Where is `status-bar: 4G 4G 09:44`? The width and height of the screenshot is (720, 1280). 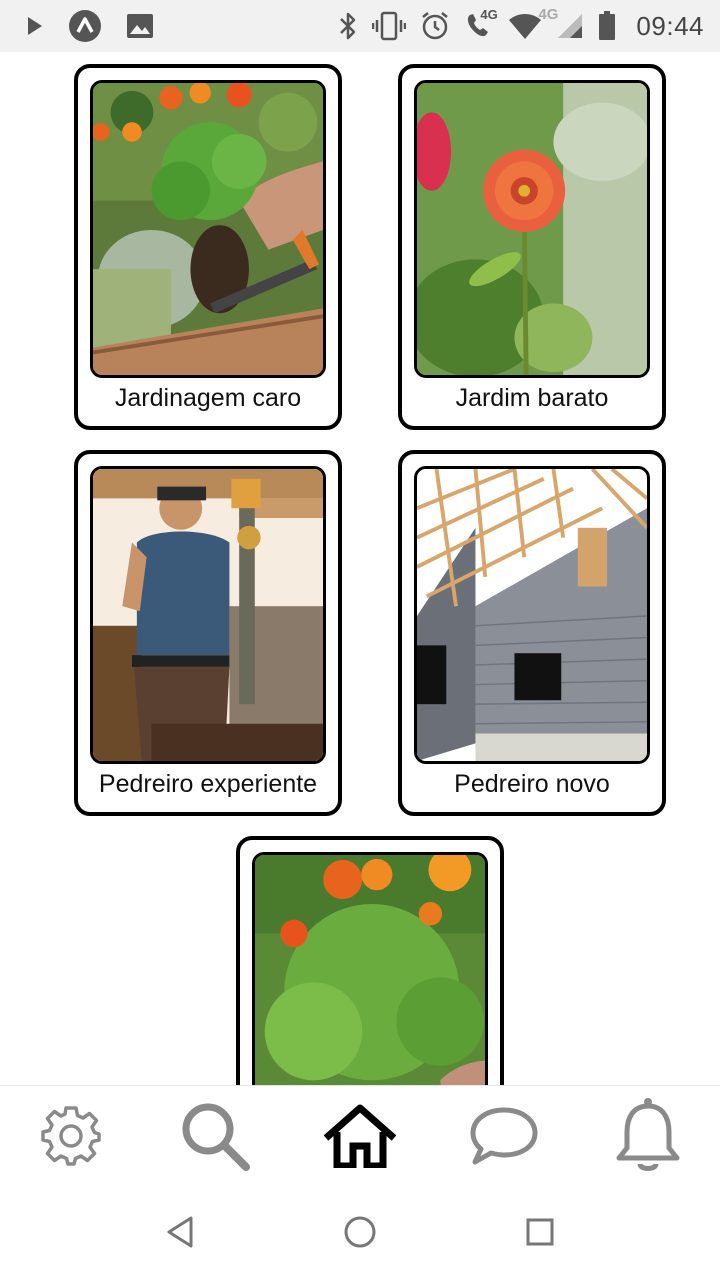 status-bar: 4G 4G 09:44 is located at coordinates (360, 26).